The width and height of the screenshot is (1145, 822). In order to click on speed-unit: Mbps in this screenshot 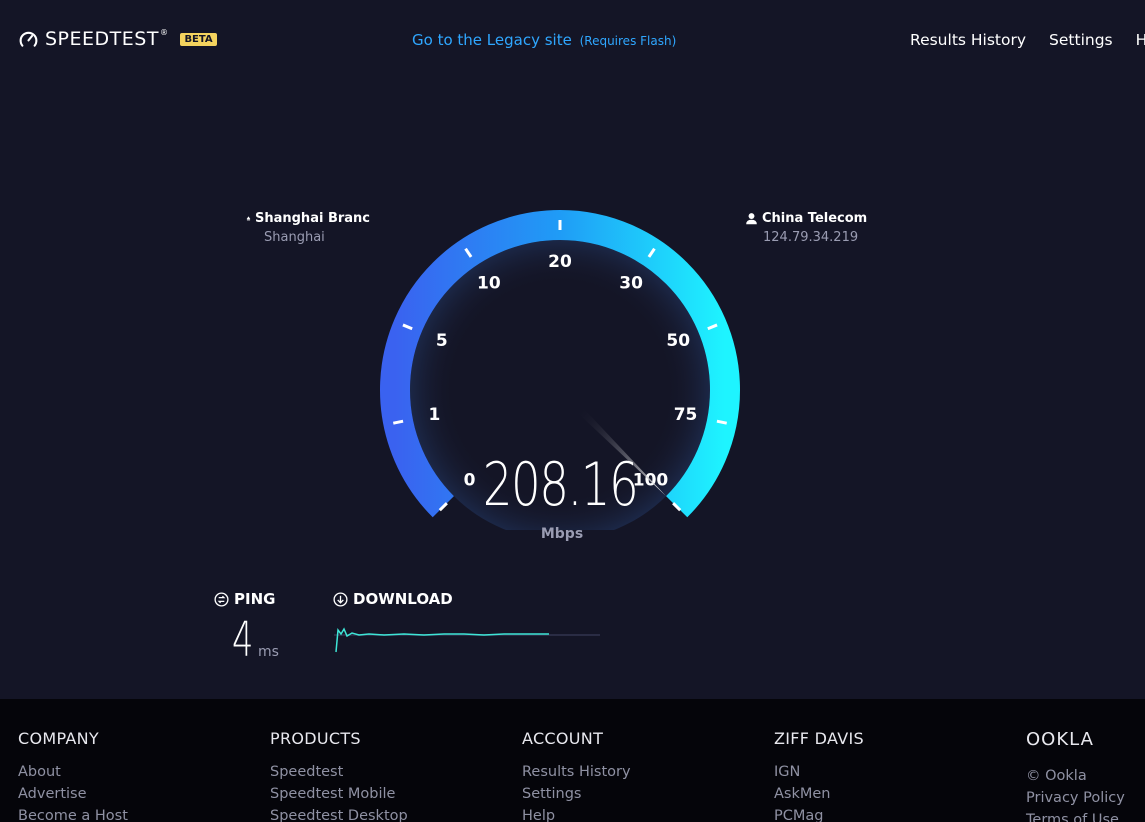, I will do `click(562, 534)`.